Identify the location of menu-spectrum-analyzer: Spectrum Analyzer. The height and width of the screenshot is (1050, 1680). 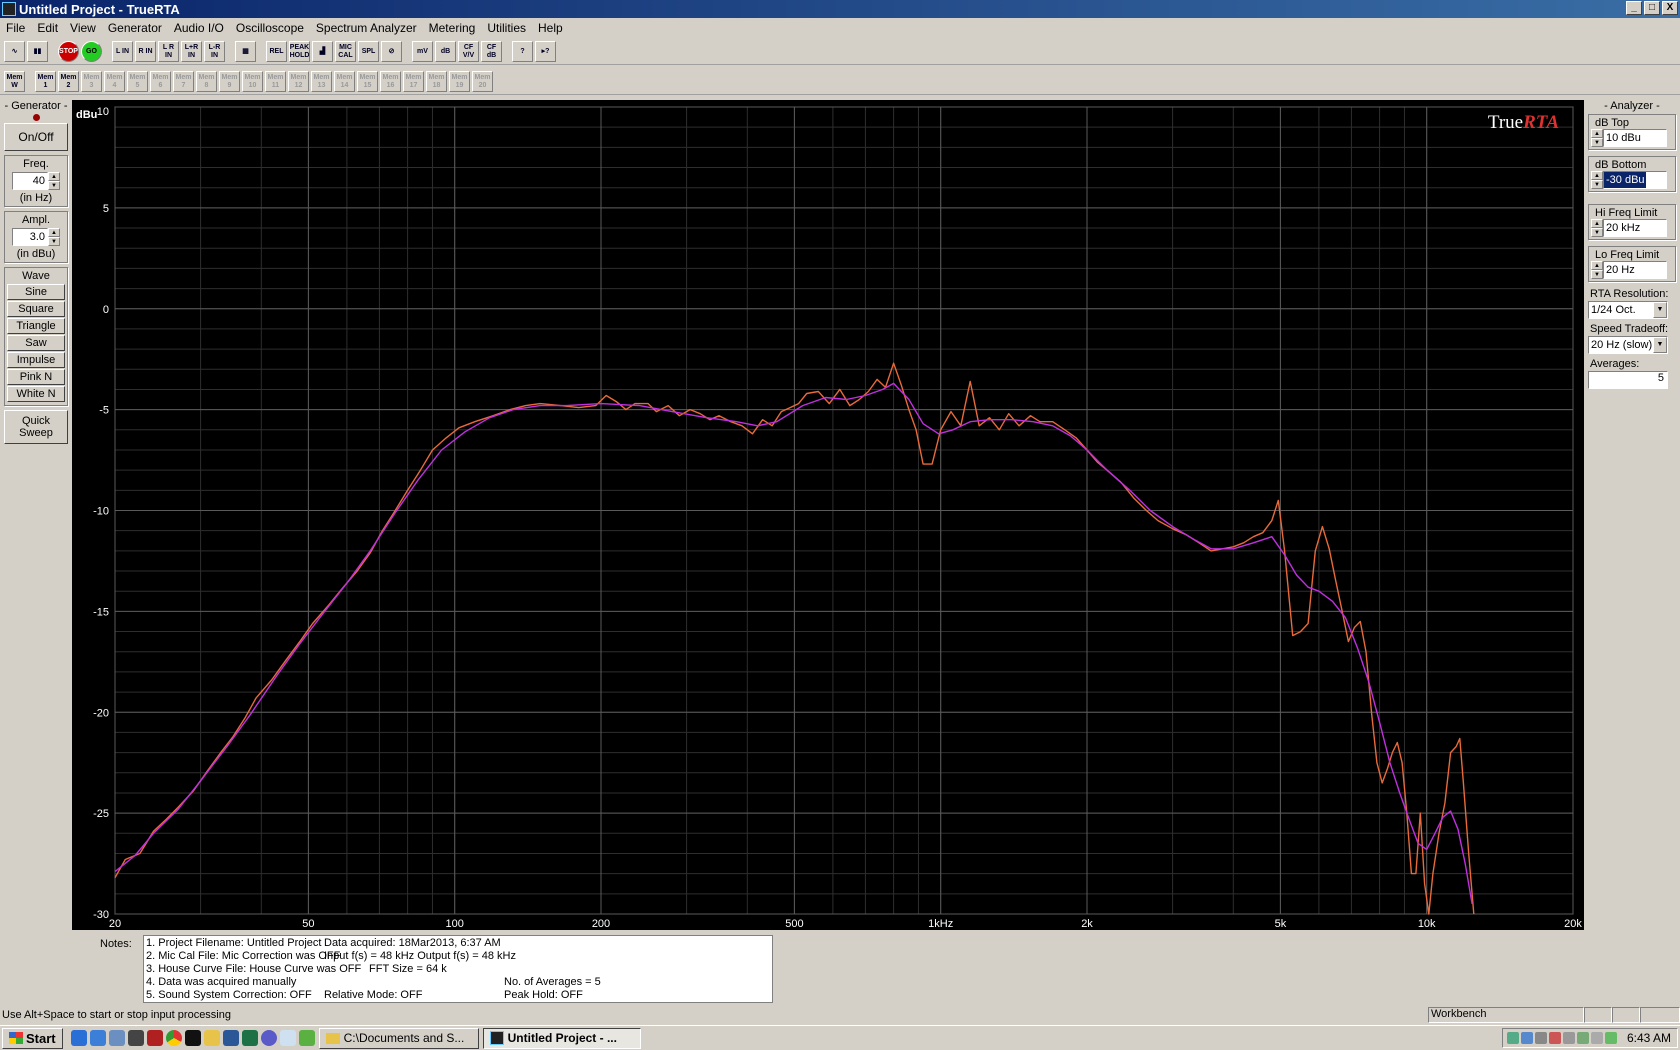
(366, 28).